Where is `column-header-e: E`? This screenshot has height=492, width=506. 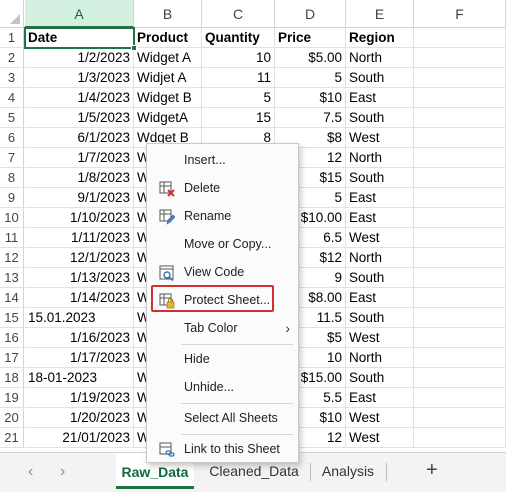
column-header-e: E is located at coordinates (380, 14).